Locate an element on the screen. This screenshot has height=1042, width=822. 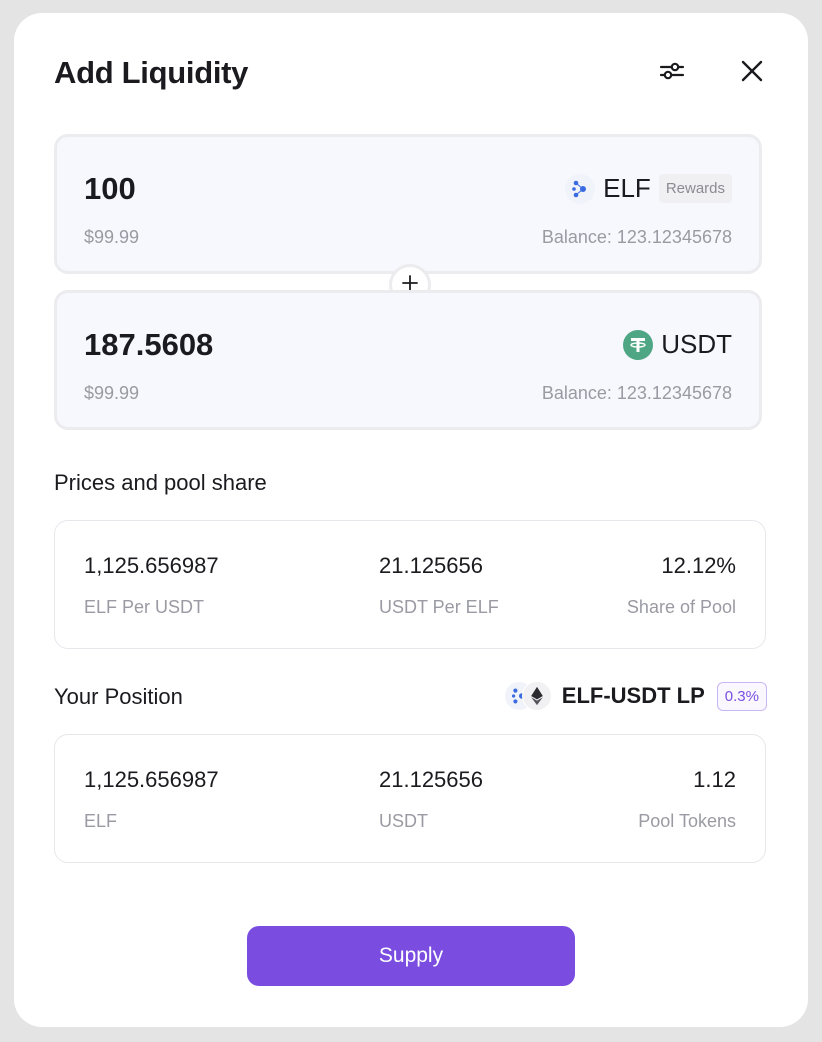
usdt-token-icon is located at coordinates (638, 344).